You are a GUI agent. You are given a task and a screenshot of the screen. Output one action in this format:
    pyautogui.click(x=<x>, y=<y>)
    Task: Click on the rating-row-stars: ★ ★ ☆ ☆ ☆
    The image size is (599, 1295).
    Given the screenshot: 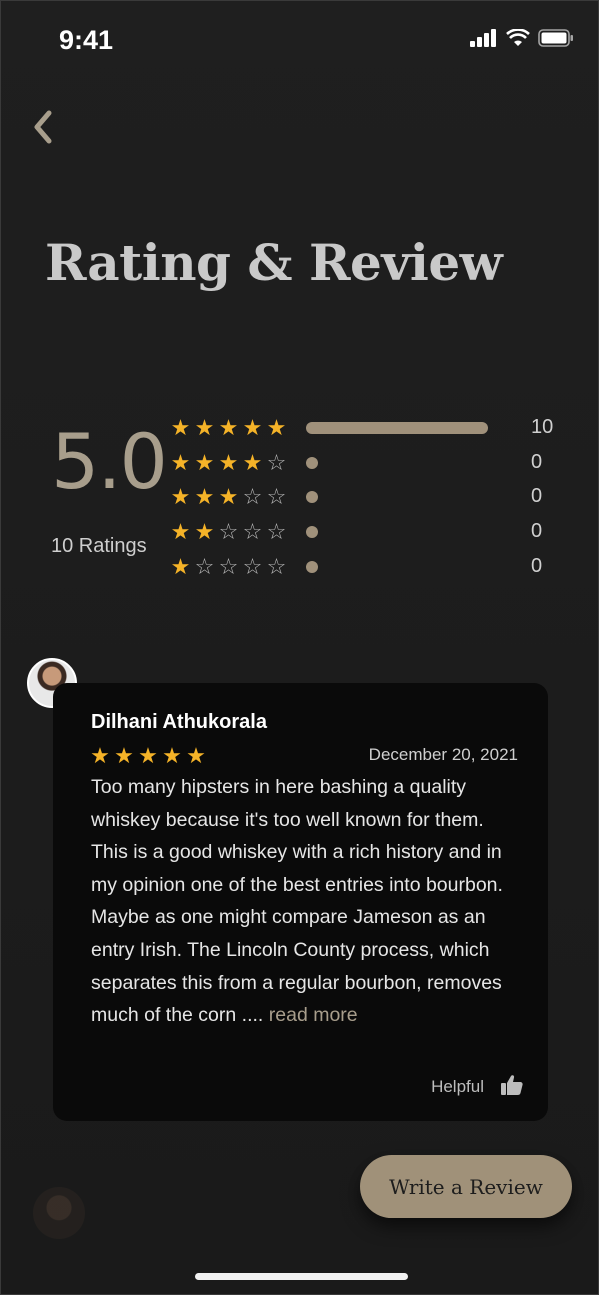 What is the action you would take?
    pyautogui.click(x=228, y=532)
    